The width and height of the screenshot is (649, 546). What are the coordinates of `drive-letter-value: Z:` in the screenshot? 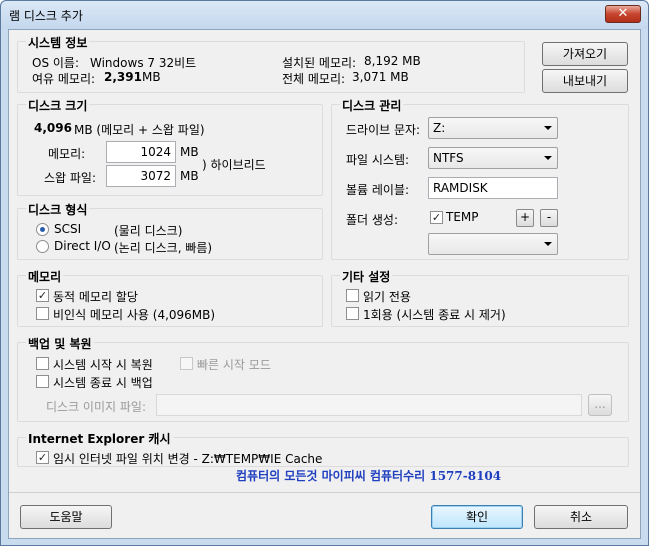 It's located at (439, 128).